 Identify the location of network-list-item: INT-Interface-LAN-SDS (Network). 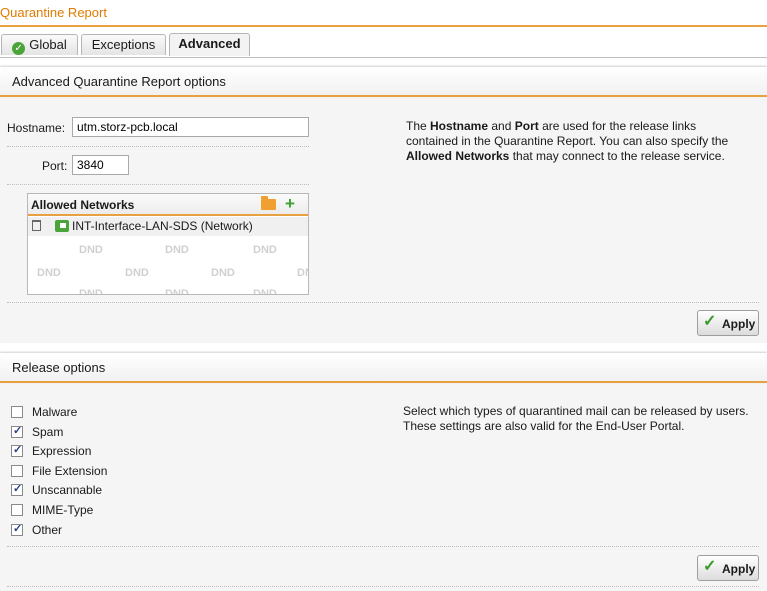
(168, 226).